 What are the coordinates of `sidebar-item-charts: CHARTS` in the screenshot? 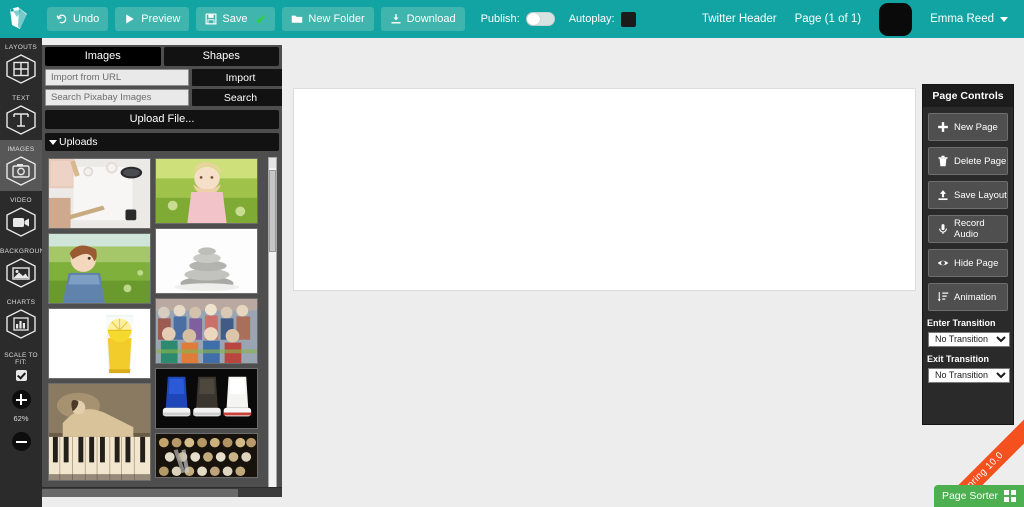 It's located at (21, 318).